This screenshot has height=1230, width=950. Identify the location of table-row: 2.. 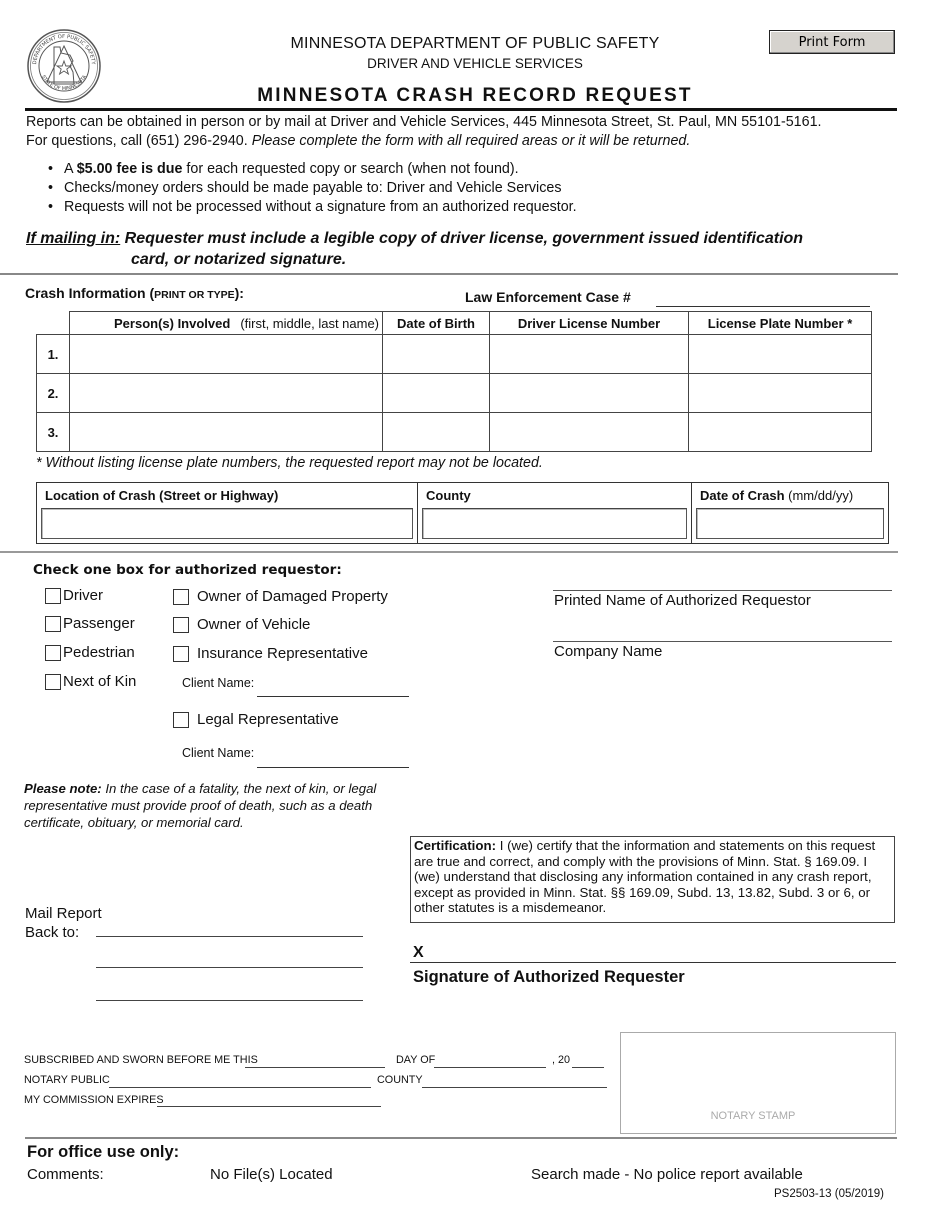
(454, 393).